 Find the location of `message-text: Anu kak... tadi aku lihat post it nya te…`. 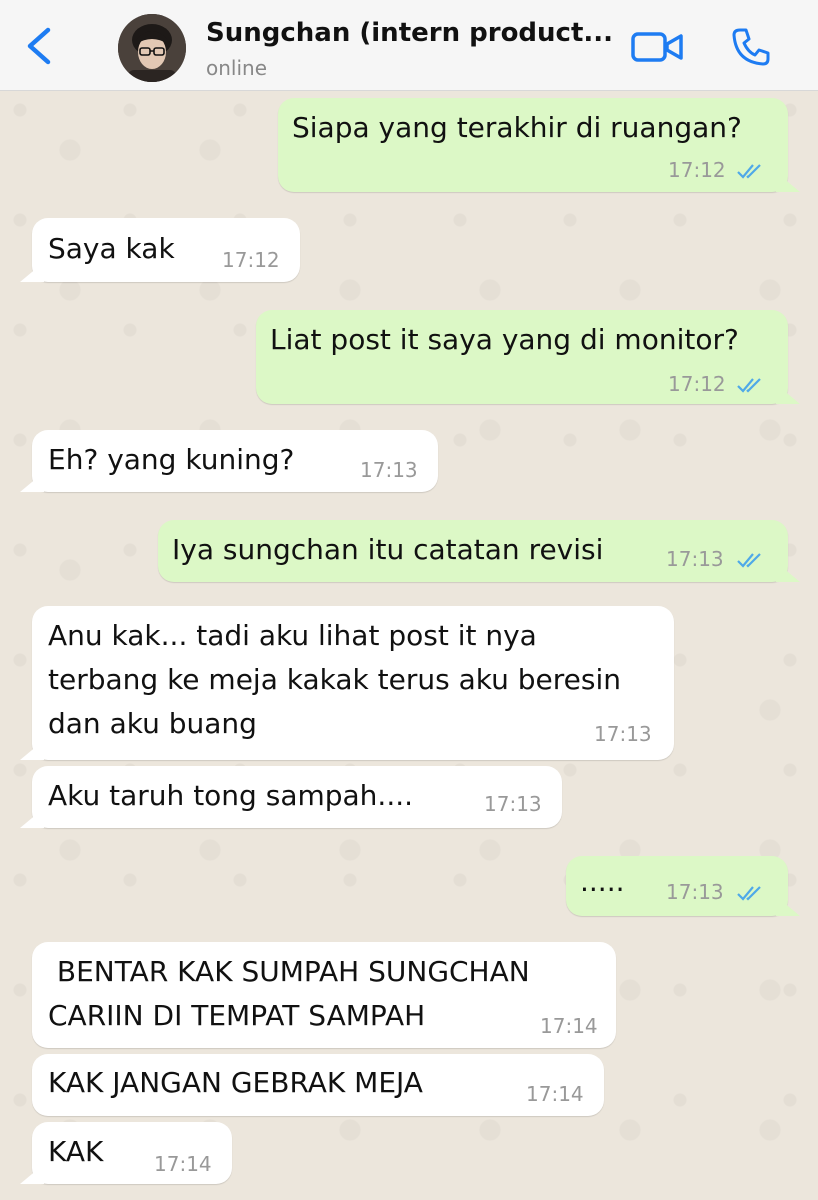

message-text: Anu kak... tadi aku lihat post it nya te… is located at coordinates (334, 679).